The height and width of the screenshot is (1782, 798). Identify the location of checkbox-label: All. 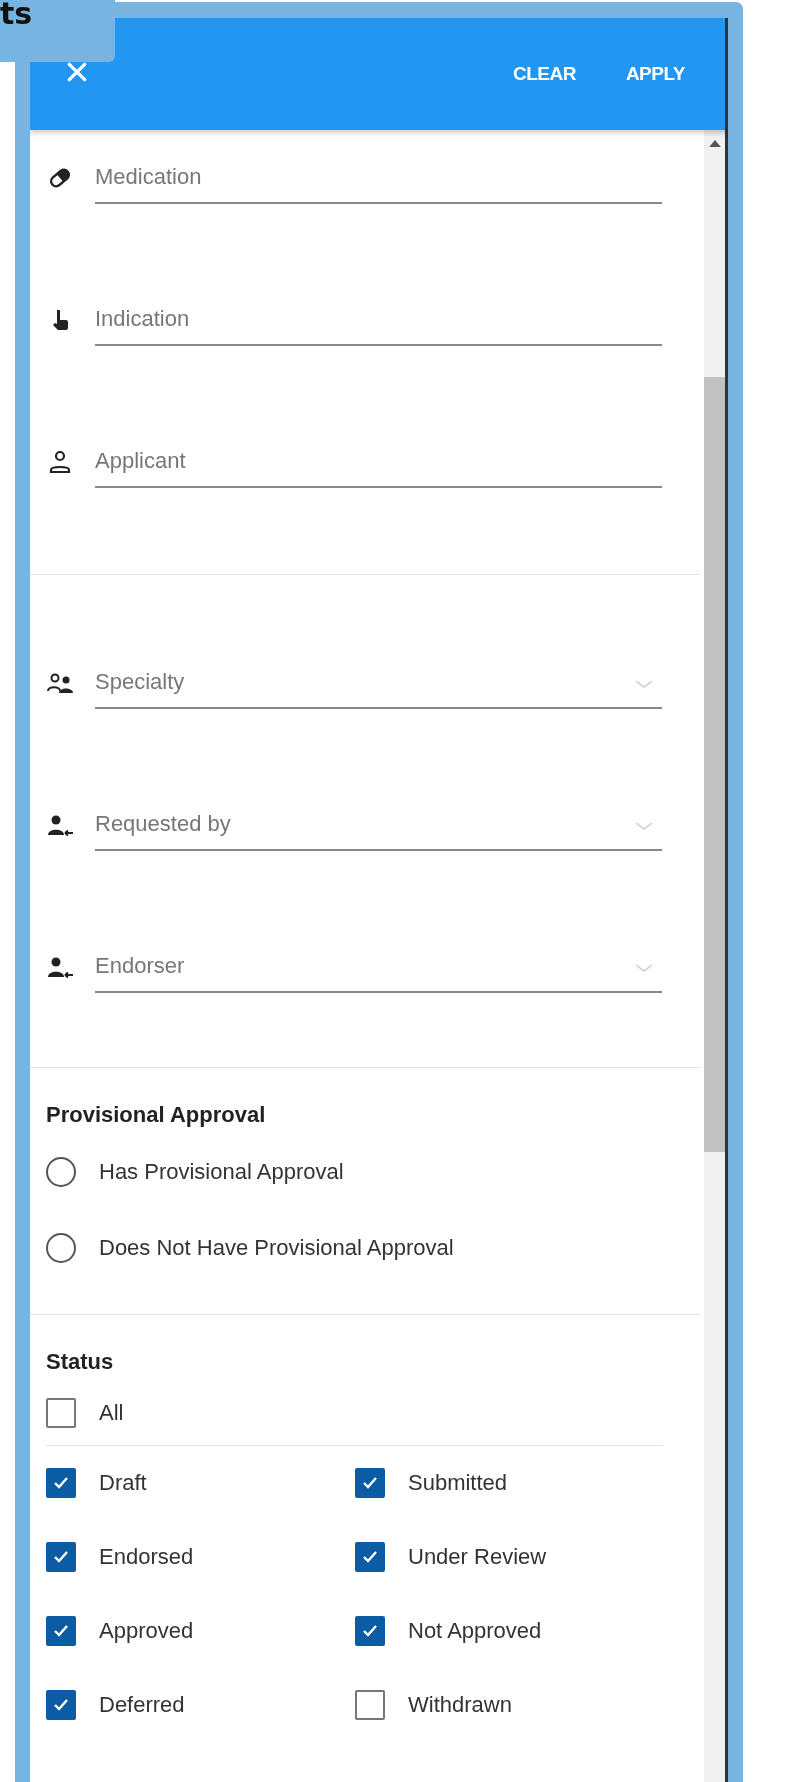
(111, 1413).